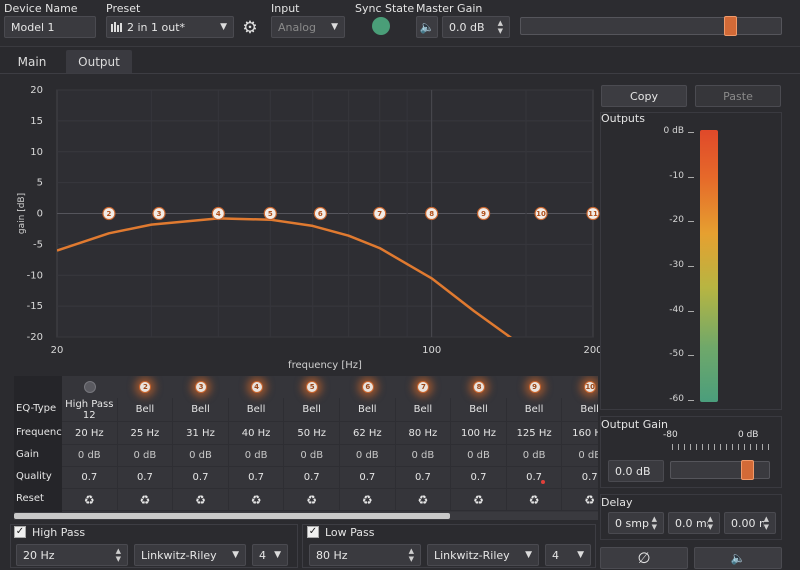  What do you see at coordinates (365, 555) in the screenshot?
I see `low-pass-frequency-spinbox: 80 Hz ▲ ▼` at bounding box center [365, 555].